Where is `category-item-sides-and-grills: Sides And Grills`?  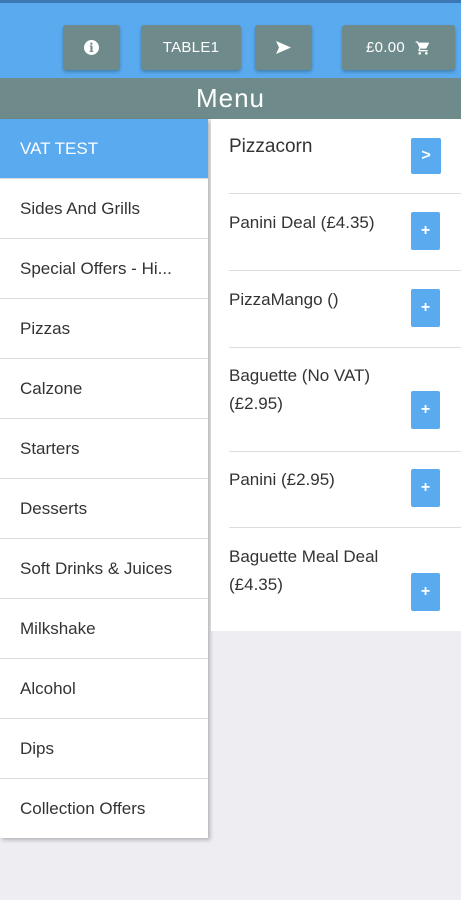 category-item-sides-and-grills: Sides And Grills is located at coordinates (104, 209).